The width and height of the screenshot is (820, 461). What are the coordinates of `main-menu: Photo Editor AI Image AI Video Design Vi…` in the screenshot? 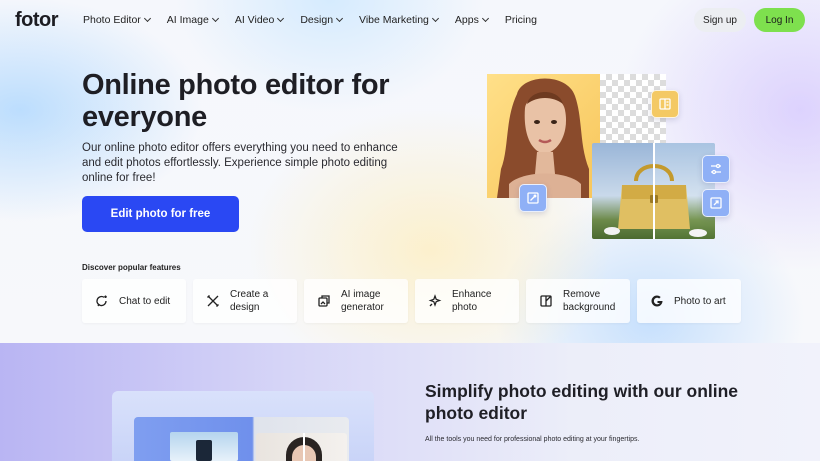 It's located at (318, 20).